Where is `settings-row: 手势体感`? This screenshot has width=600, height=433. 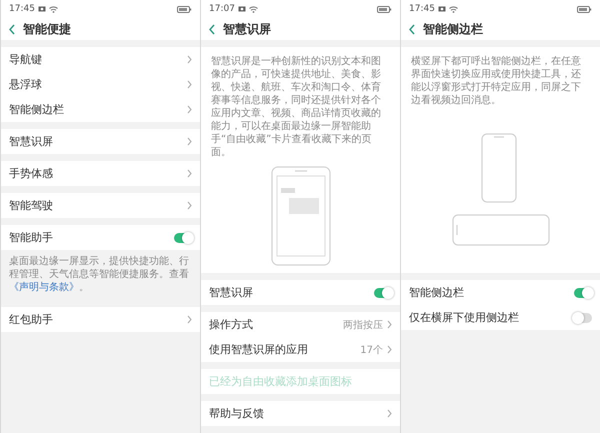
settings-row: 手势体感 is located at coordinates (100, 173).